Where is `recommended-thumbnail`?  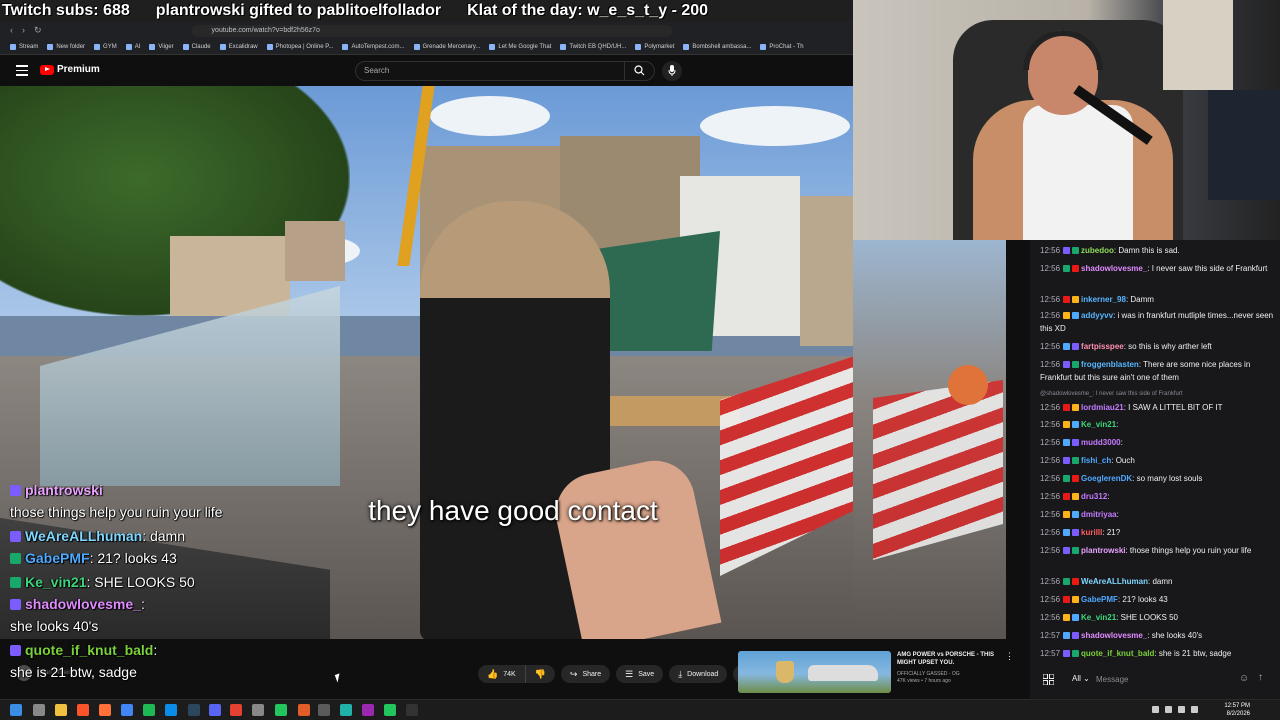 recommended-thumbnail is located at coordinates (814, 672).